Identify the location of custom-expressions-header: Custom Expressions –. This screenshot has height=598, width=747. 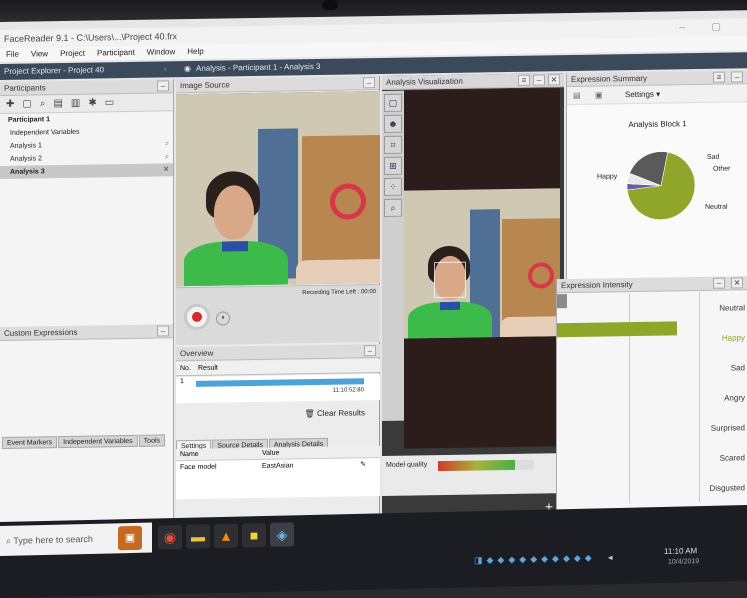
(86, 332).